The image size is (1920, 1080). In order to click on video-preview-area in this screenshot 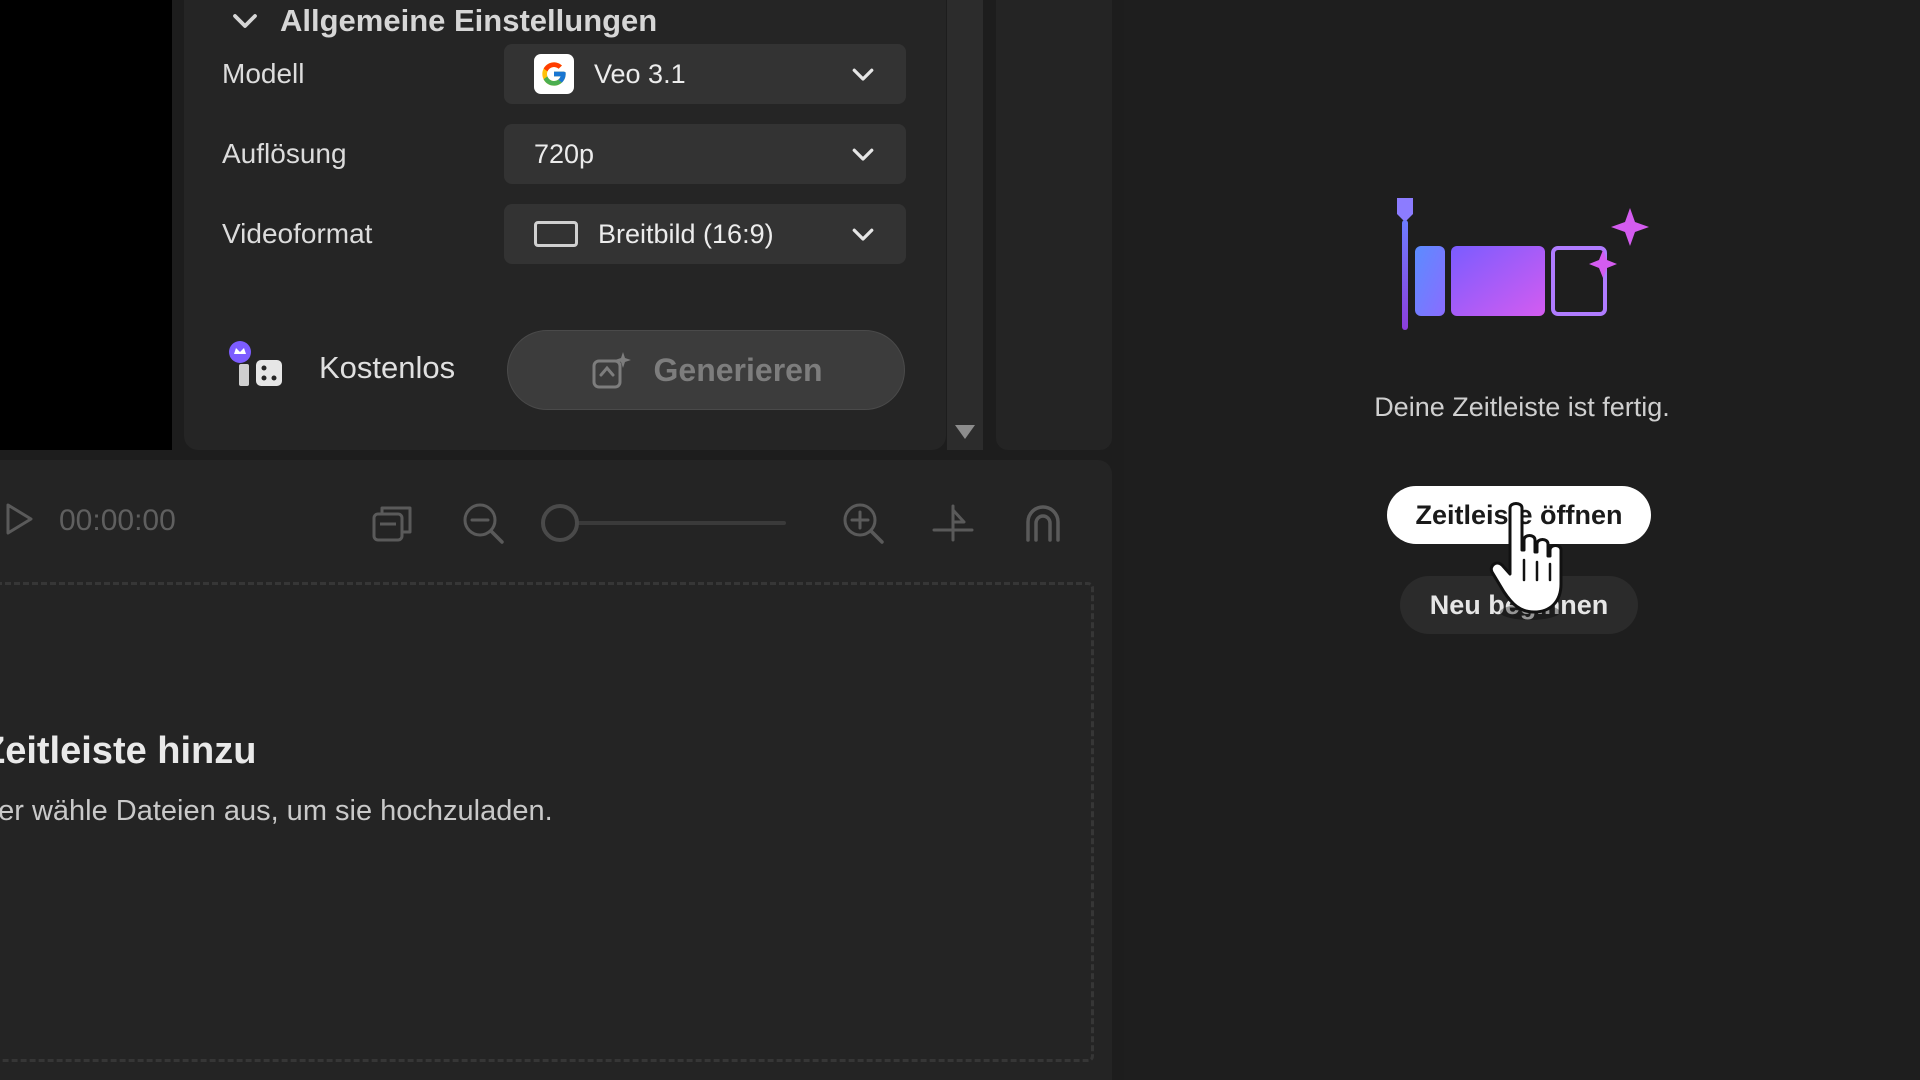, I will do `click(86, 225)`.